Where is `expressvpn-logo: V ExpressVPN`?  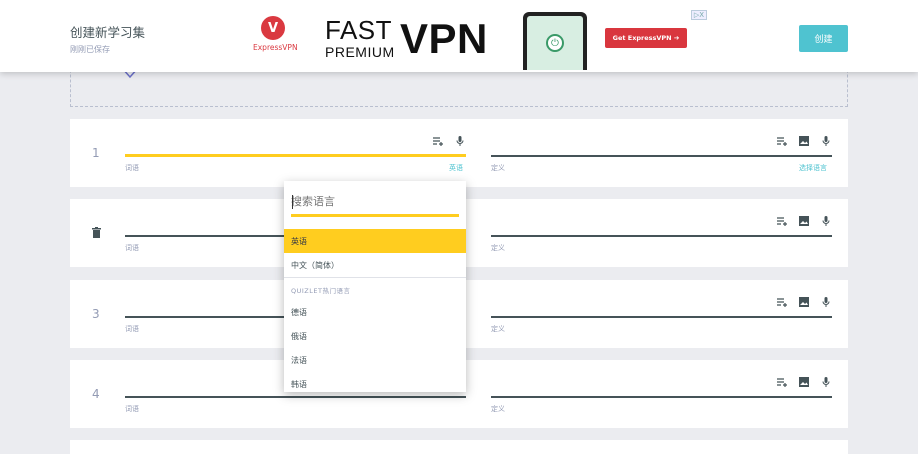 expressvpn-logo: V ExpressVPN is located at coordinates (275, 34).